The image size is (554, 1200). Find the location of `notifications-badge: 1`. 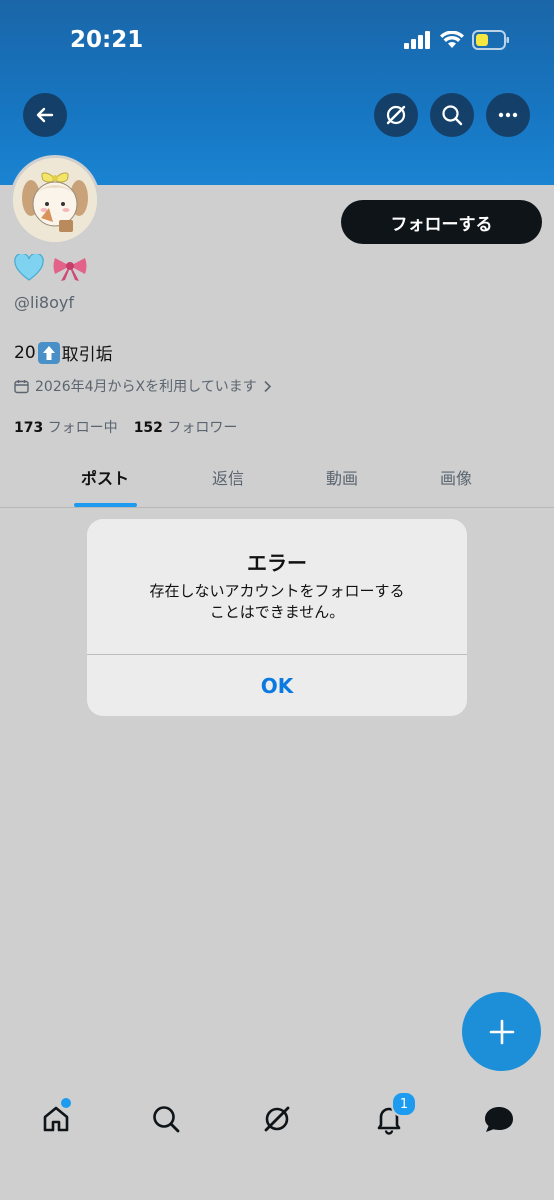

notifications-badge: 1 is located at coordinates (404, 1104).